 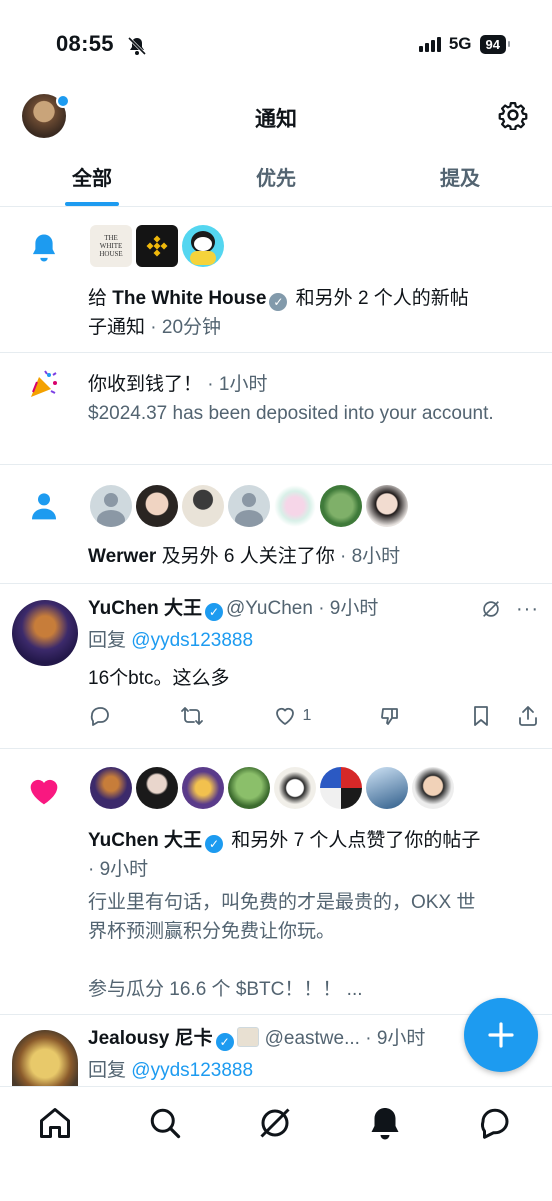 I want to click on author-handle: @YuChen, so click(x=269, y=608).